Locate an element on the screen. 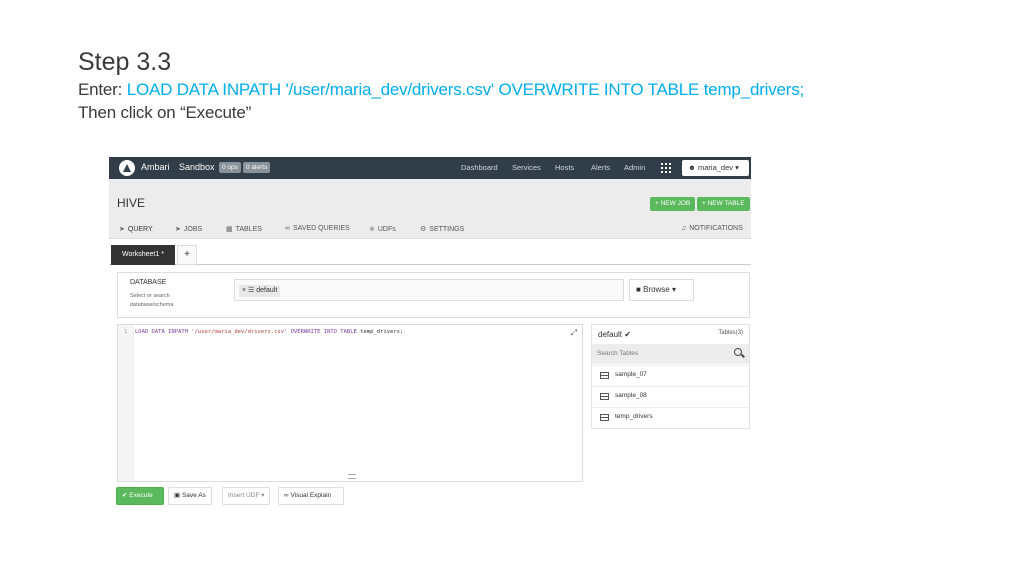  tables-count: Tables(3) is located at coordinates (730, 333).